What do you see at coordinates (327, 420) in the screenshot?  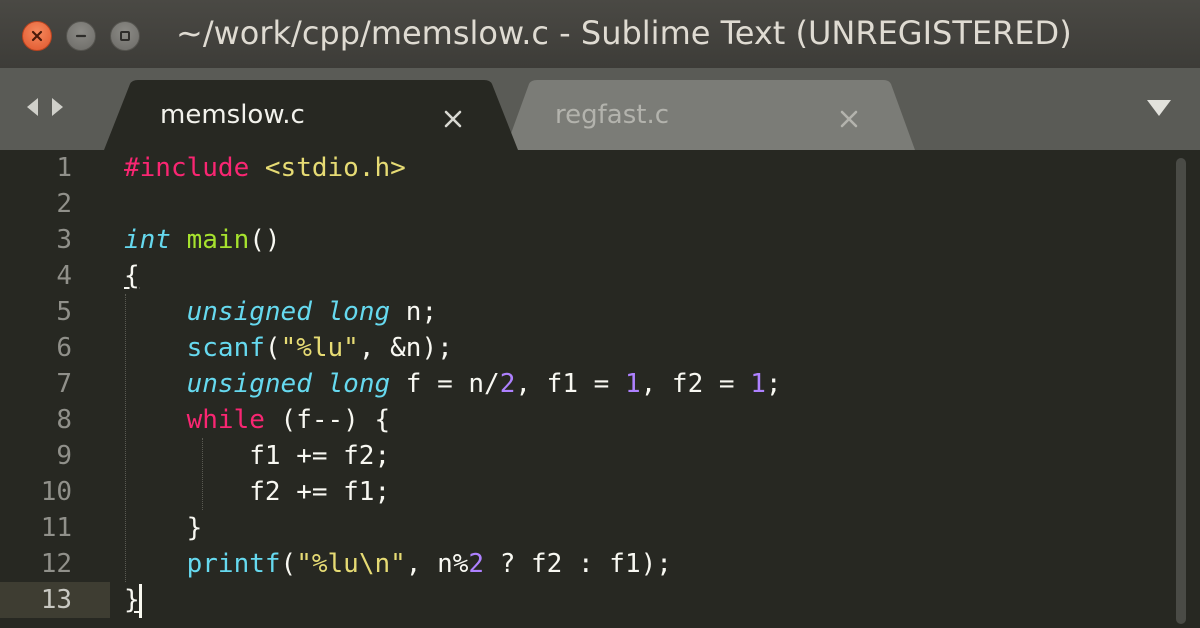 I see `token-text: (f--) {` at bounding box center [327, 420].